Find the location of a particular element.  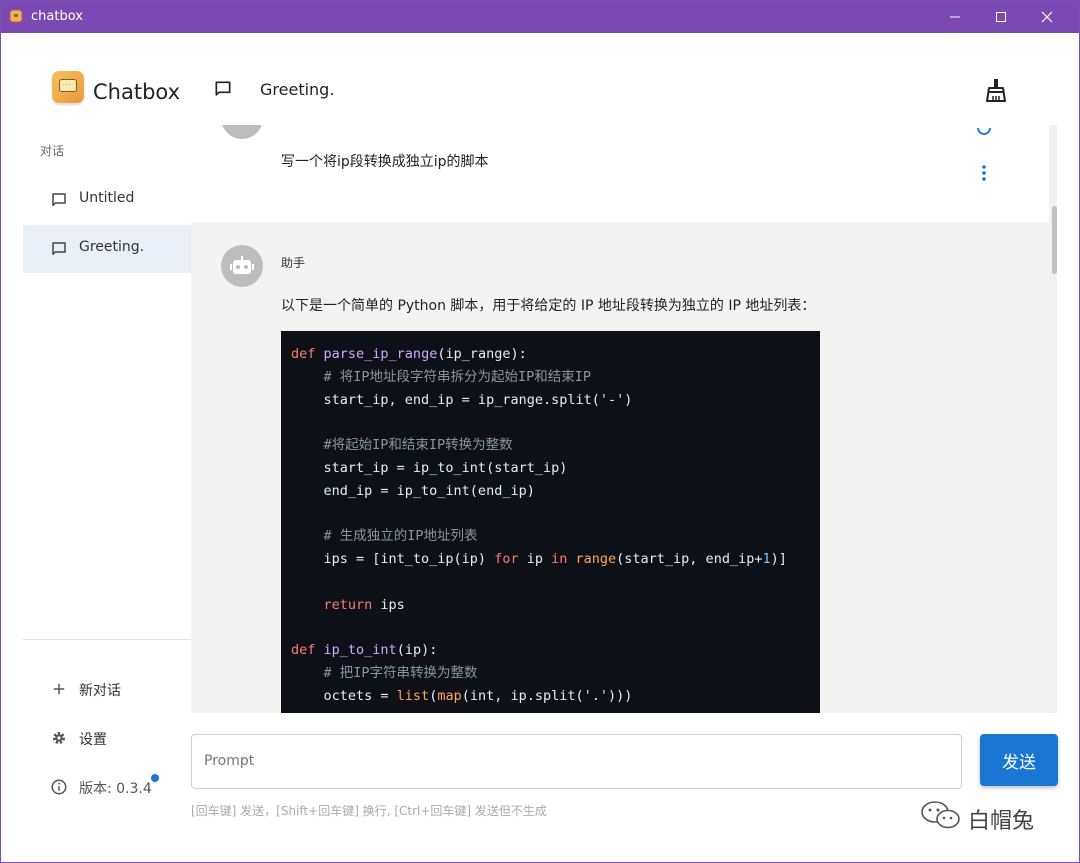

code-line: end_ip = ip_to_int(end_ip) is located at coordinates (413, 490).